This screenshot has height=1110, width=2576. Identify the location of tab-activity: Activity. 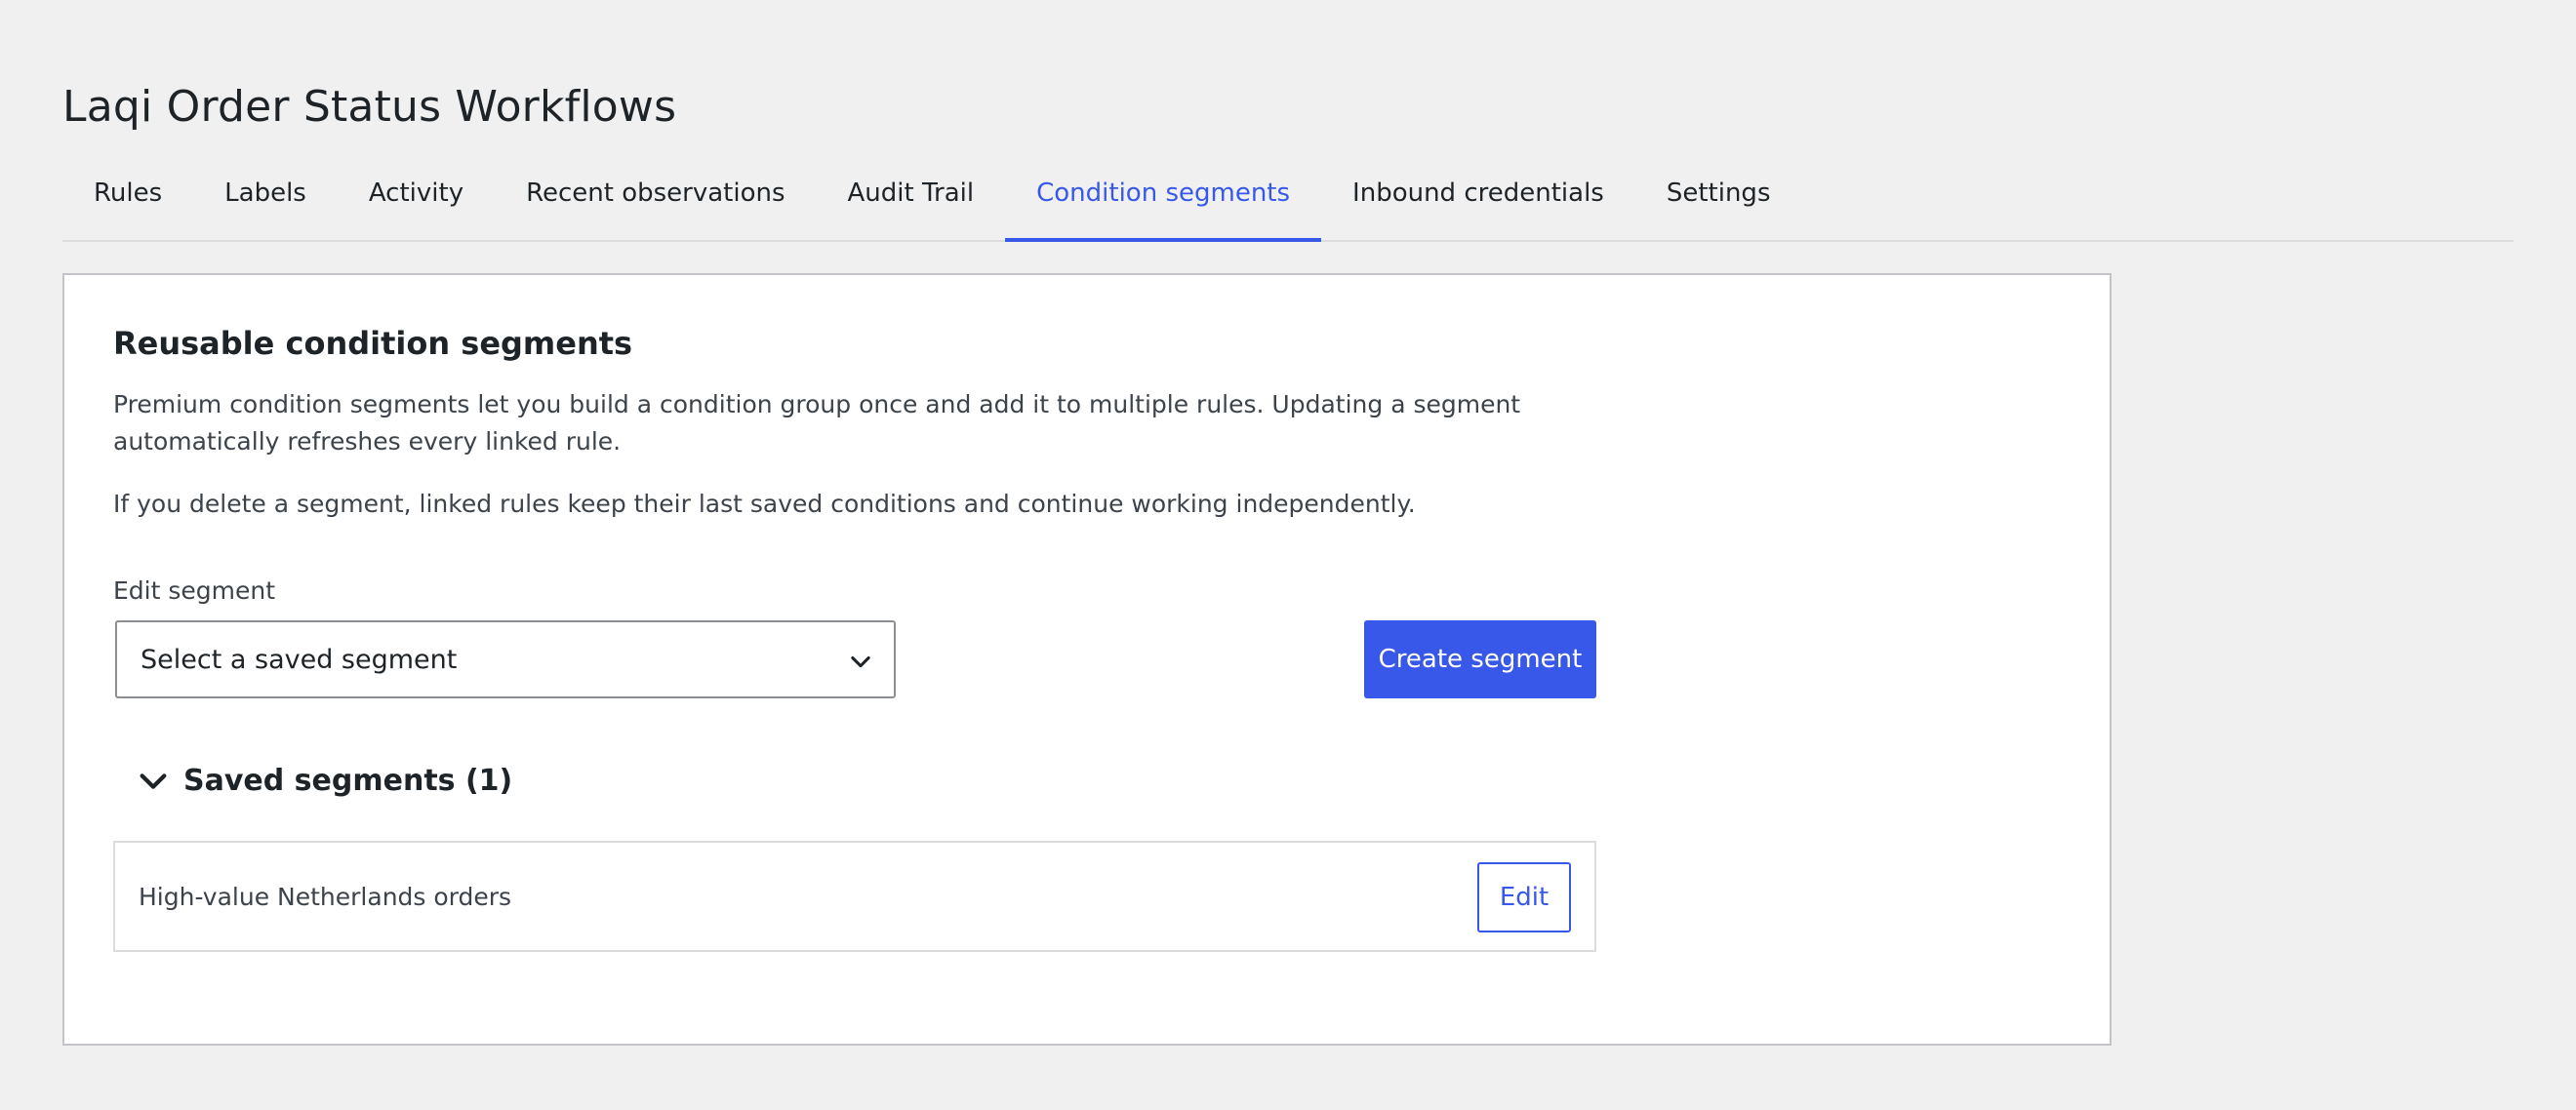
(416, 193).